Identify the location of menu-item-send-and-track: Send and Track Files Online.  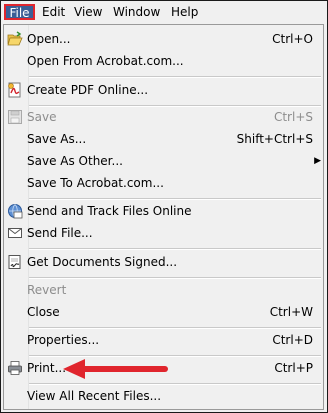
(163, 211).